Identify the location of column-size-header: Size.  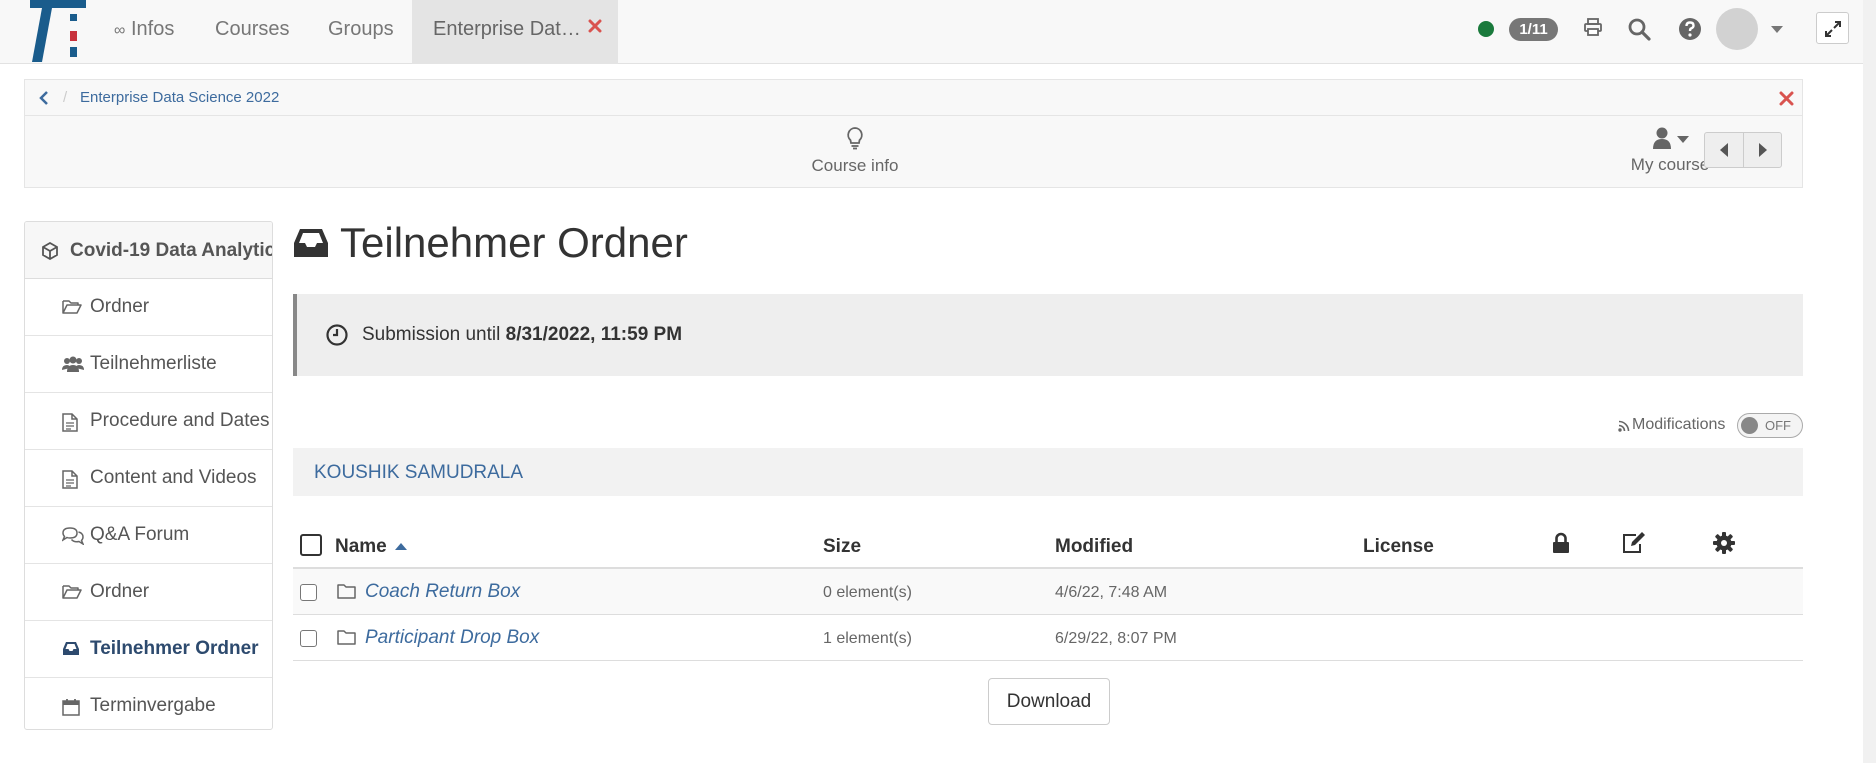
(842, 547).